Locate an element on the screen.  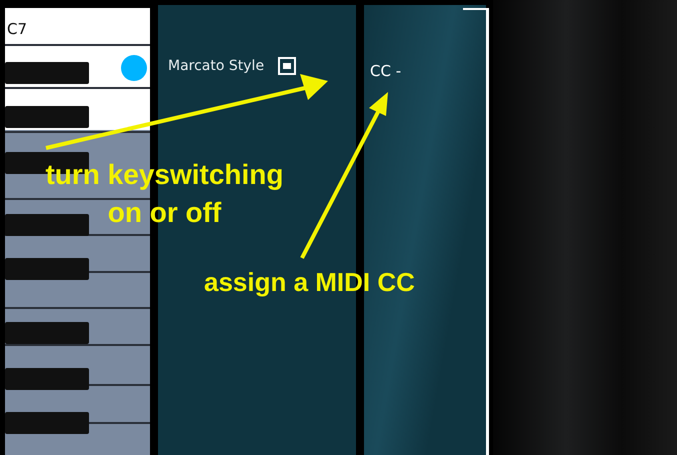
keyswitch-label: Marcato Style is located at coordinates (216, 66).